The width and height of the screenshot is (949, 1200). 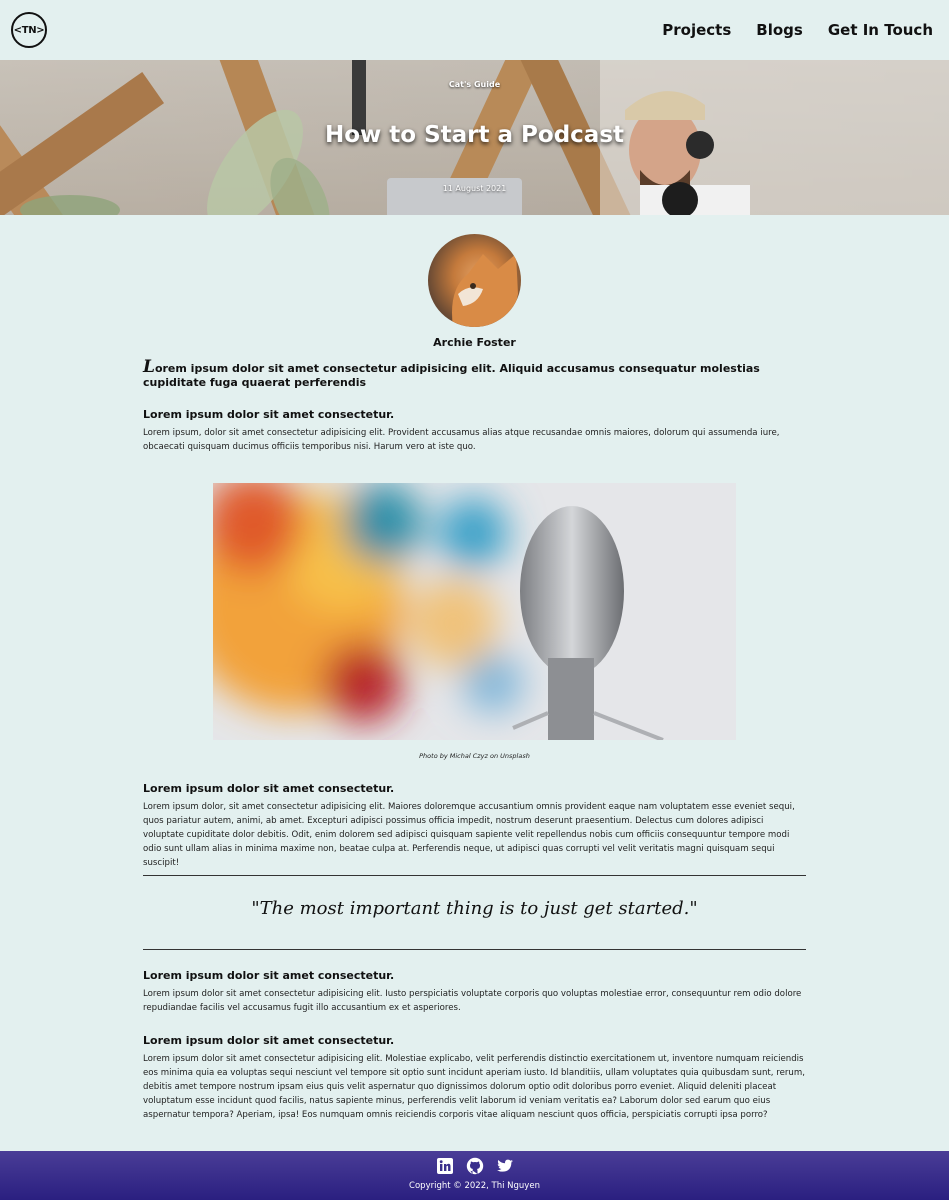 I want to click on main-nav: Projects Blogs Get In Touch, so click(x=797, y=30).